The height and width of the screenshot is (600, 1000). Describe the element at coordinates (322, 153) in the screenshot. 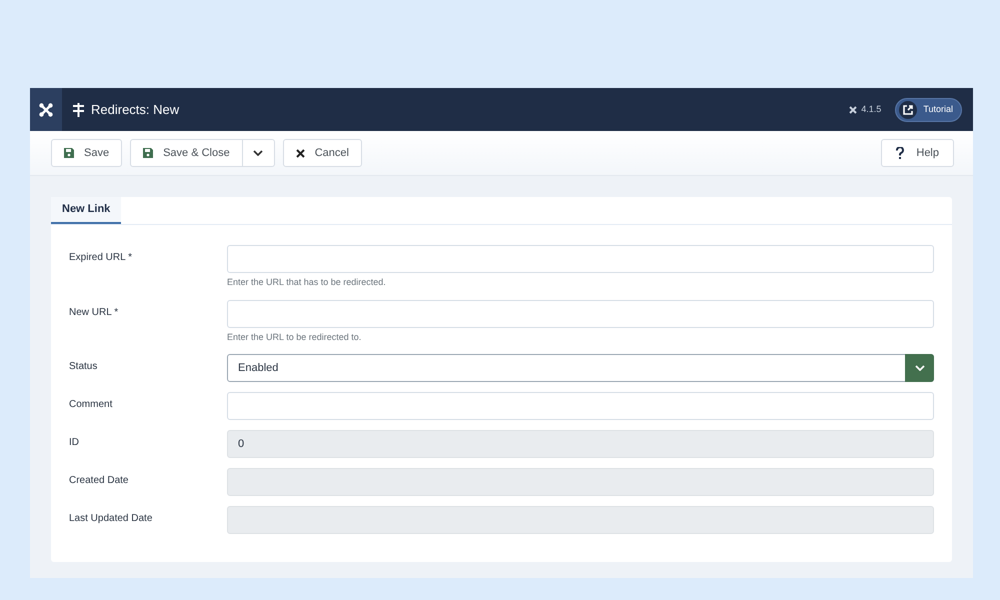

I see `cancel-button: Cancel` at that location.